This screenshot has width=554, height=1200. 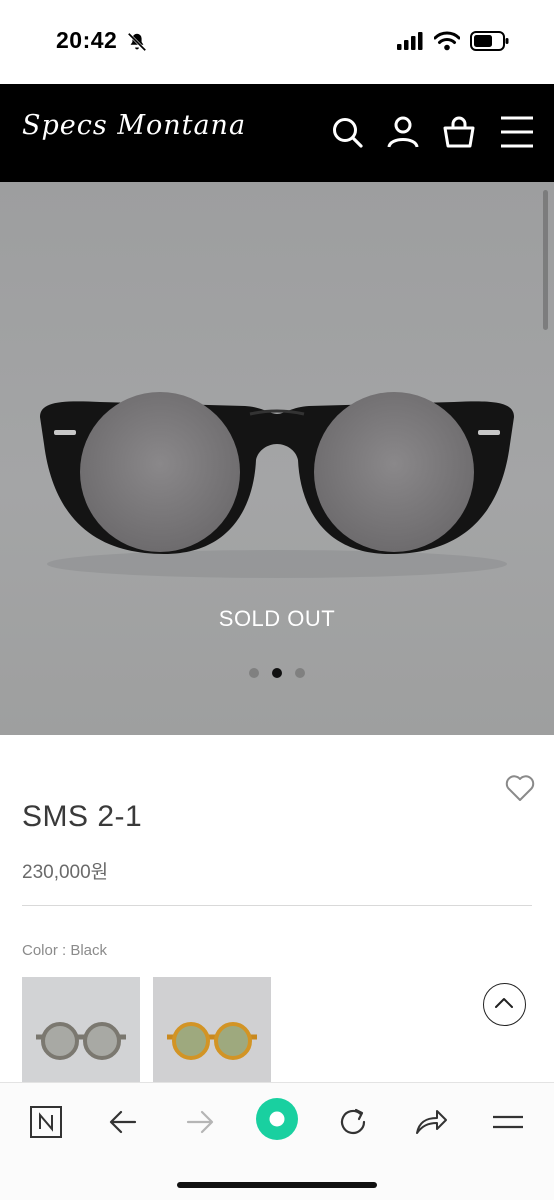 I want to click on status-bar: 20:42, so click(x=277, y=42).